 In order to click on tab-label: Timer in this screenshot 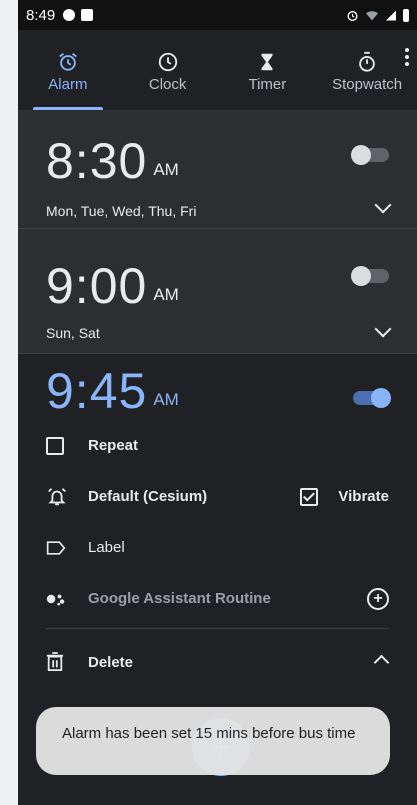, I will do `click(267, 84)`.